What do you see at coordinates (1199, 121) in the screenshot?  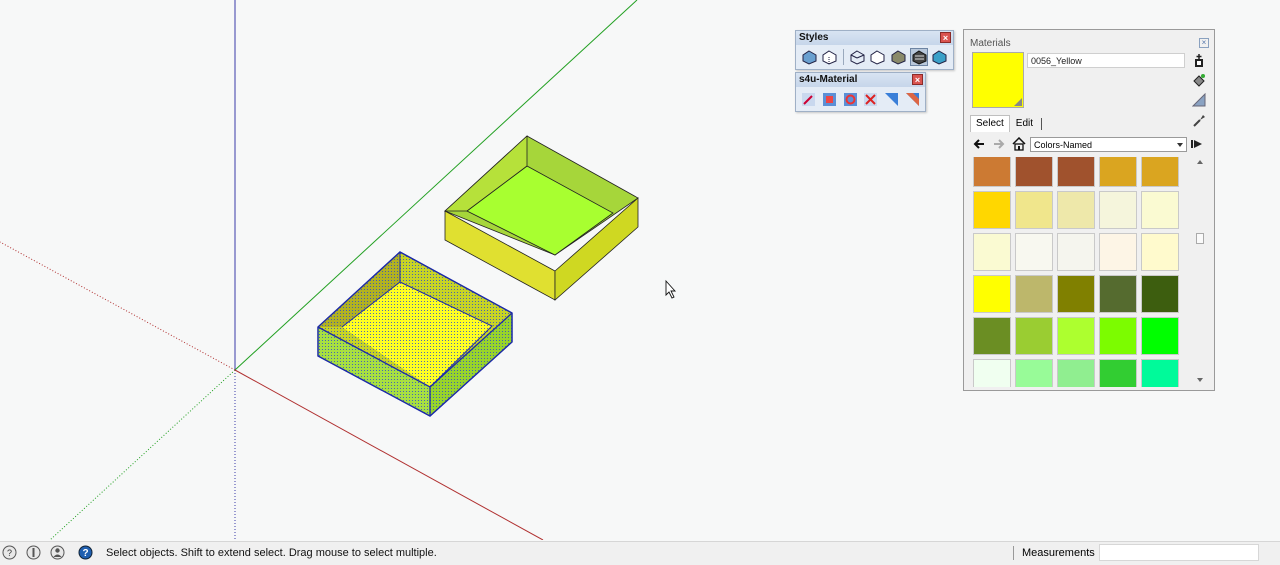 I see `sample-paint-icon` at bounding box center [1199, 121].